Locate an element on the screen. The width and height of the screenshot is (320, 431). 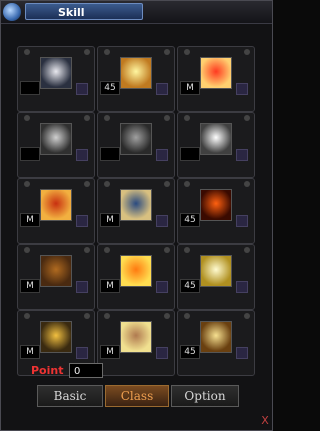
titlebar: Skill is located at coordinates (136, 12).